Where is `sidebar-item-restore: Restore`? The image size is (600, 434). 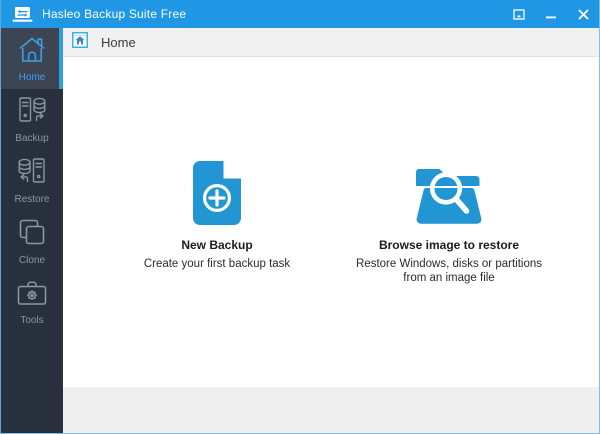
sidebar-item-restore: Restore is located at coordinates (32, 180).